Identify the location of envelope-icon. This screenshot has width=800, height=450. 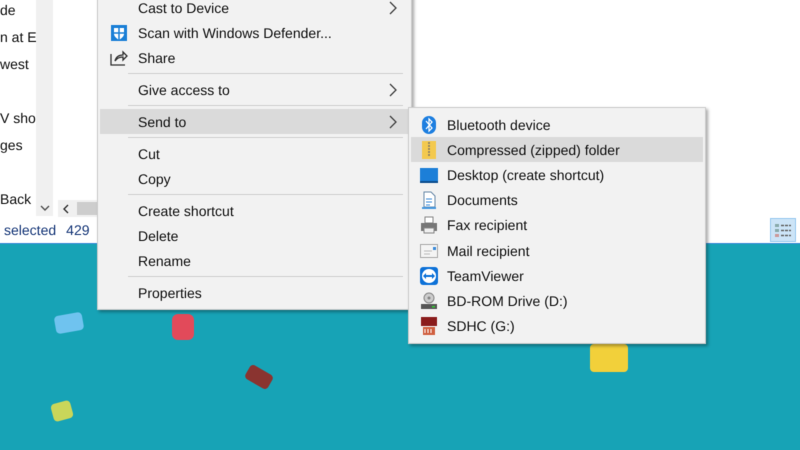
(429, 251).